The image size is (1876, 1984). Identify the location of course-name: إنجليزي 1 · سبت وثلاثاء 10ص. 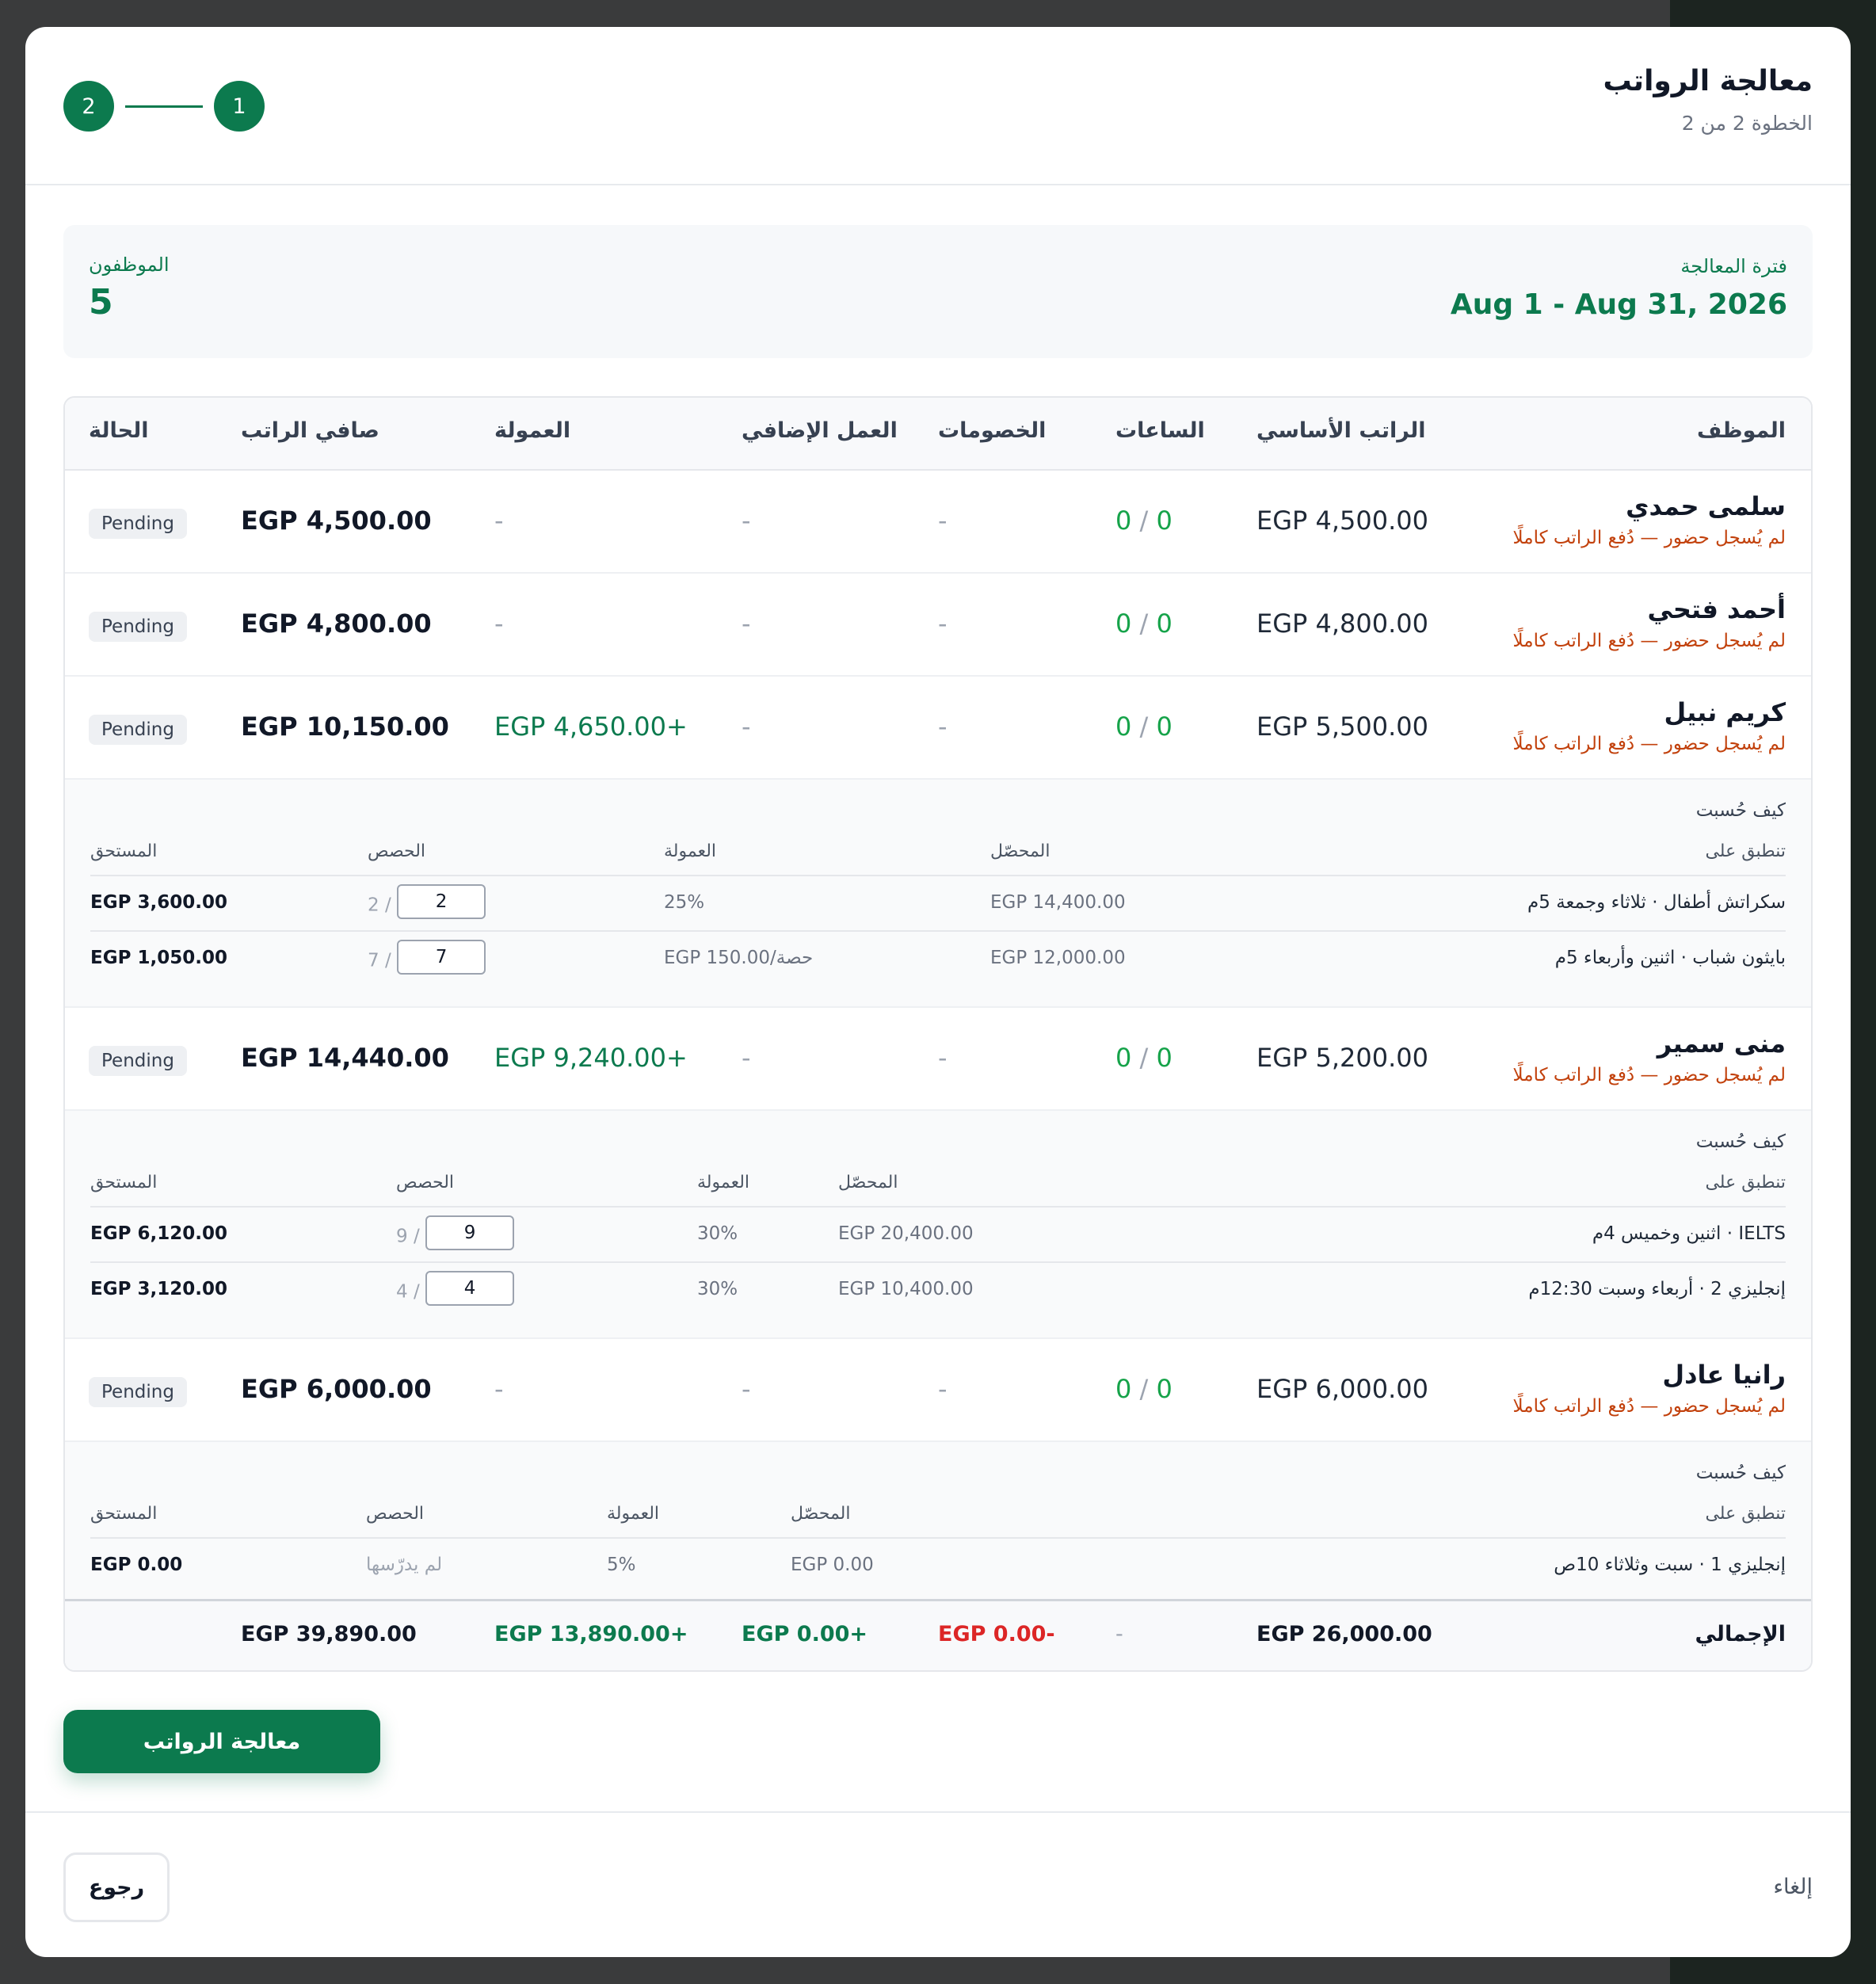
(1670, 1565).